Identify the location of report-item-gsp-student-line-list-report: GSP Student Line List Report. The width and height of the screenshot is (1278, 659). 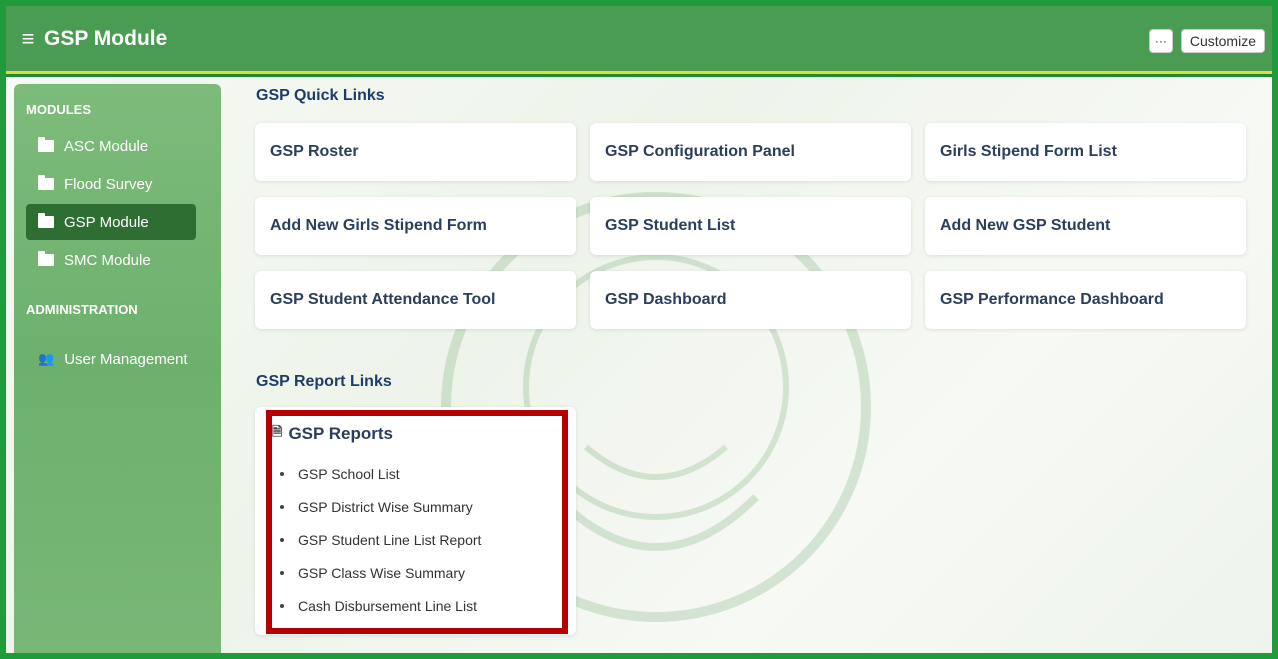
(380, 540).